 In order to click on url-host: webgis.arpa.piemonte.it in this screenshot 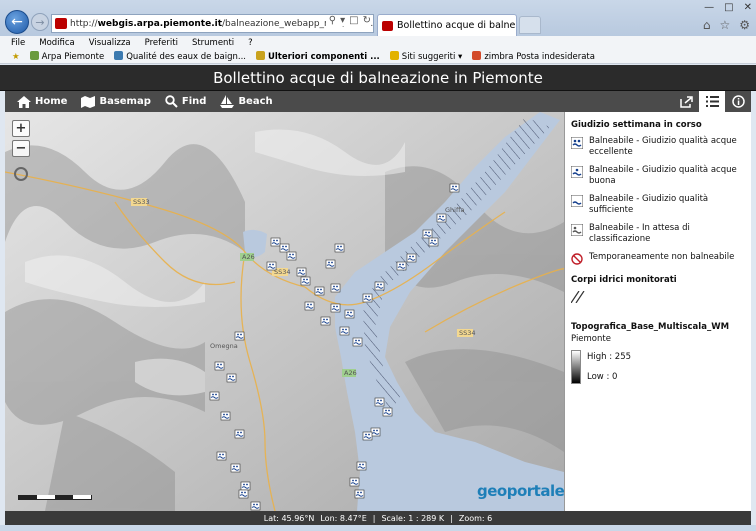, I will do `click(160, 23)`.